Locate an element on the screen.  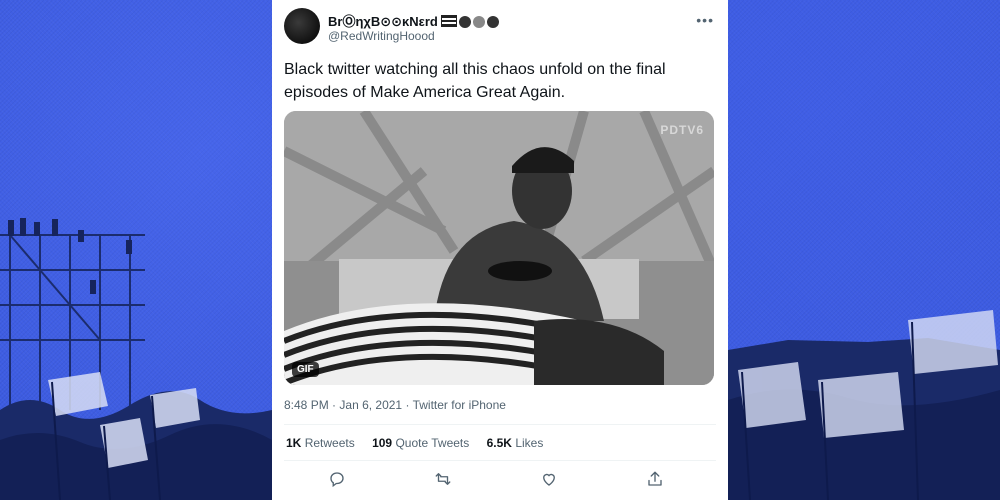
likes-stat: 6.5K Likes is located at coordinates (515, 443).